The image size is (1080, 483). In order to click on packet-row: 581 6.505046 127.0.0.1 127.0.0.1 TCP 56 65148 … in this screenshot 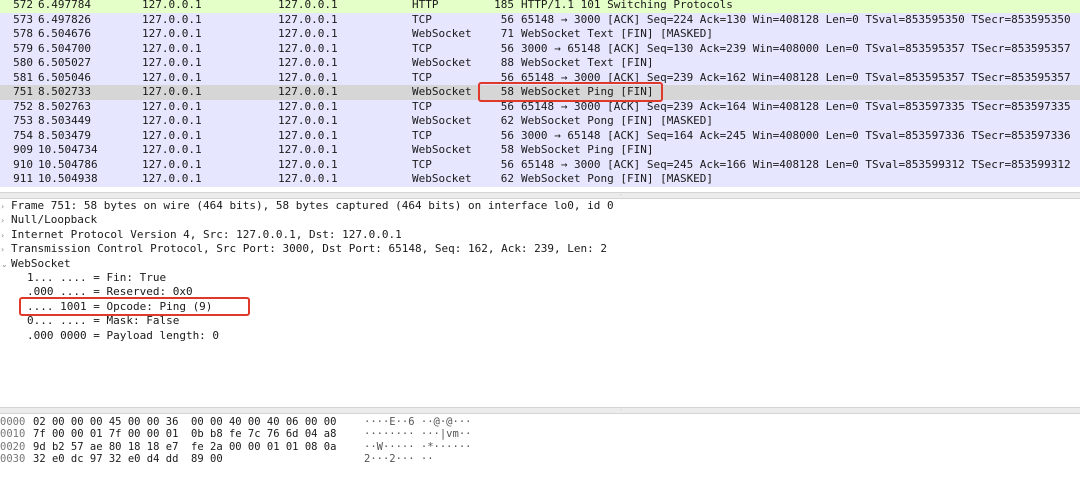, I will do `click(540, 77)`.